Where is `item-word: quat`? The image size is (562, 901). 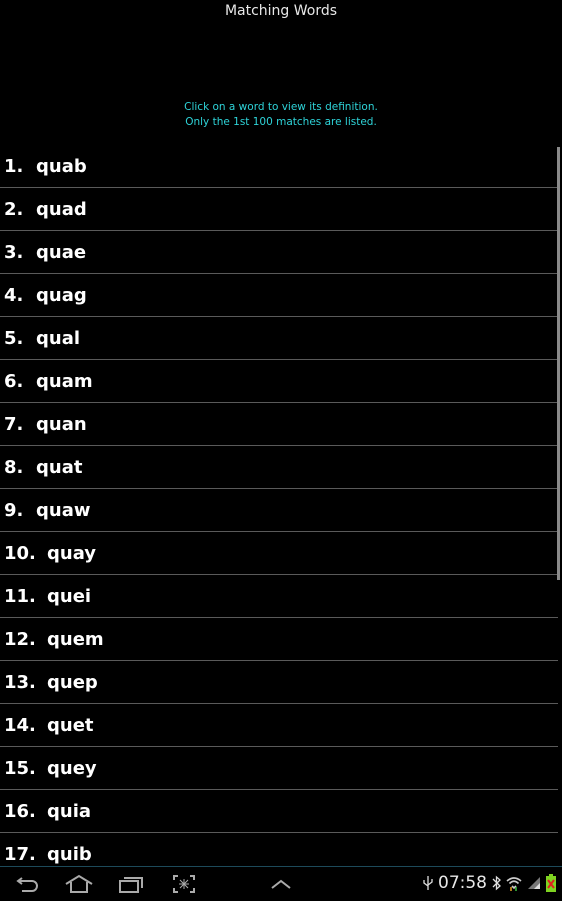 item-word: quat is located at coordinates (59, 467).